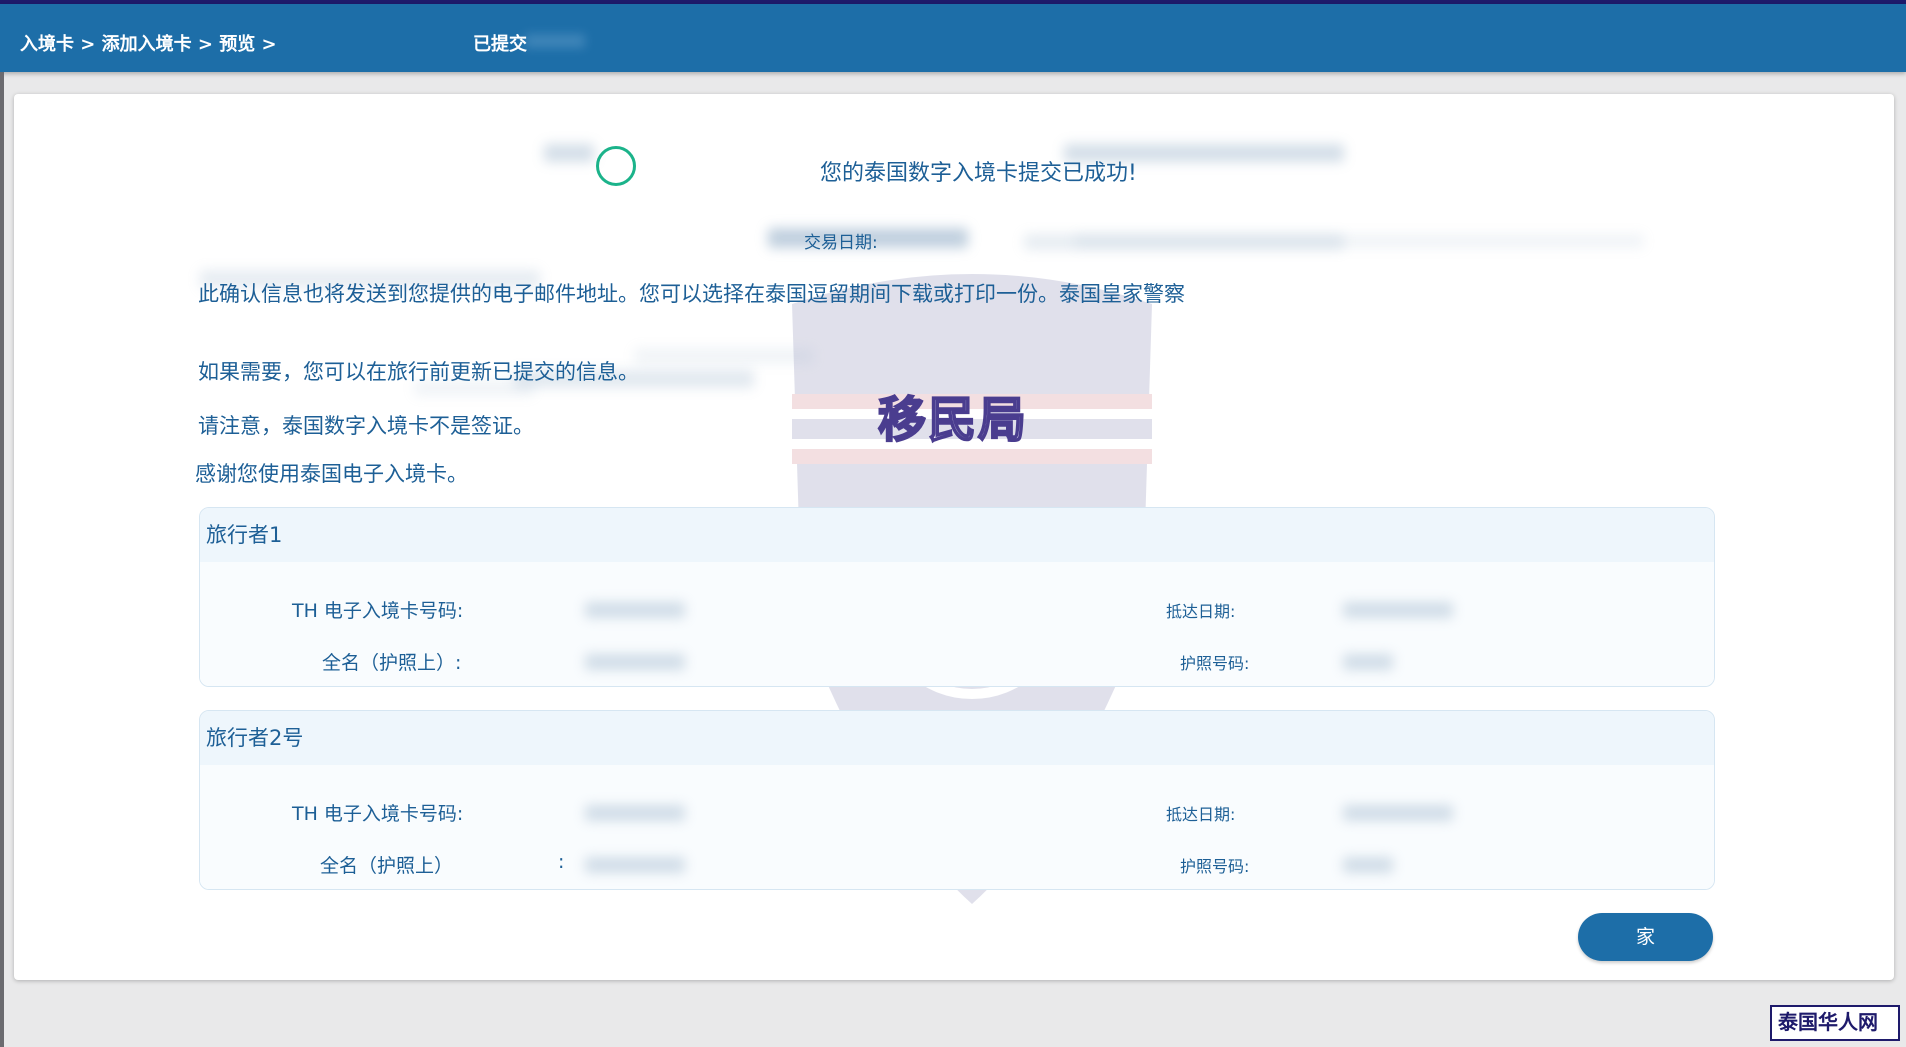  What do you see at coordinates (953, 420) in the screenshot?
I see `watermark-text: 移民局` at bounding box center [953, 420].